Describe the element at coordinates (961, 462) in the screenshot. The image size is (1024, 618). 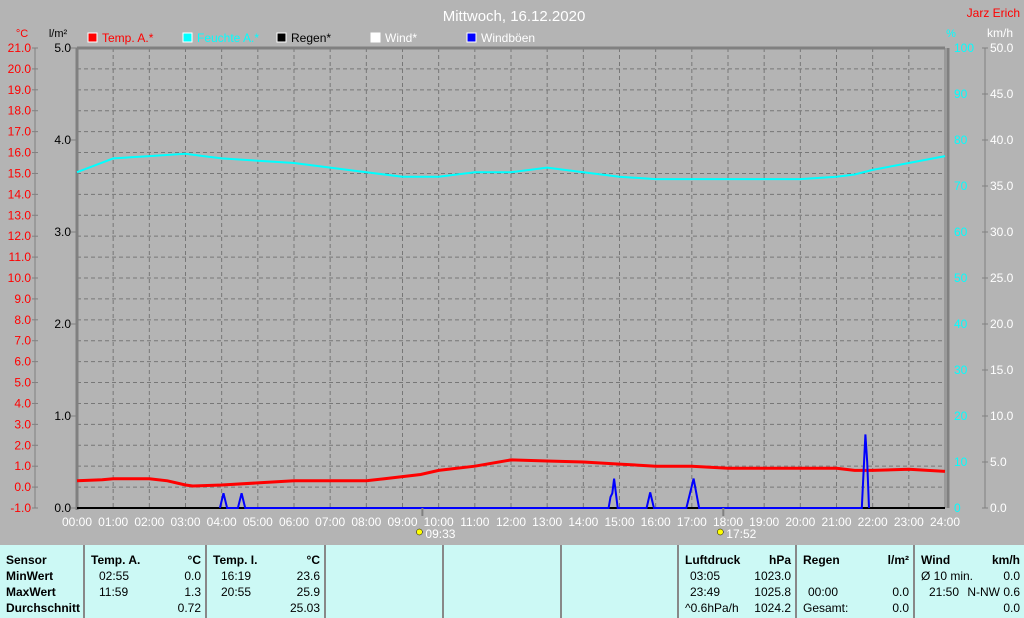
I see `humidity-tick-label: 10` at that location.